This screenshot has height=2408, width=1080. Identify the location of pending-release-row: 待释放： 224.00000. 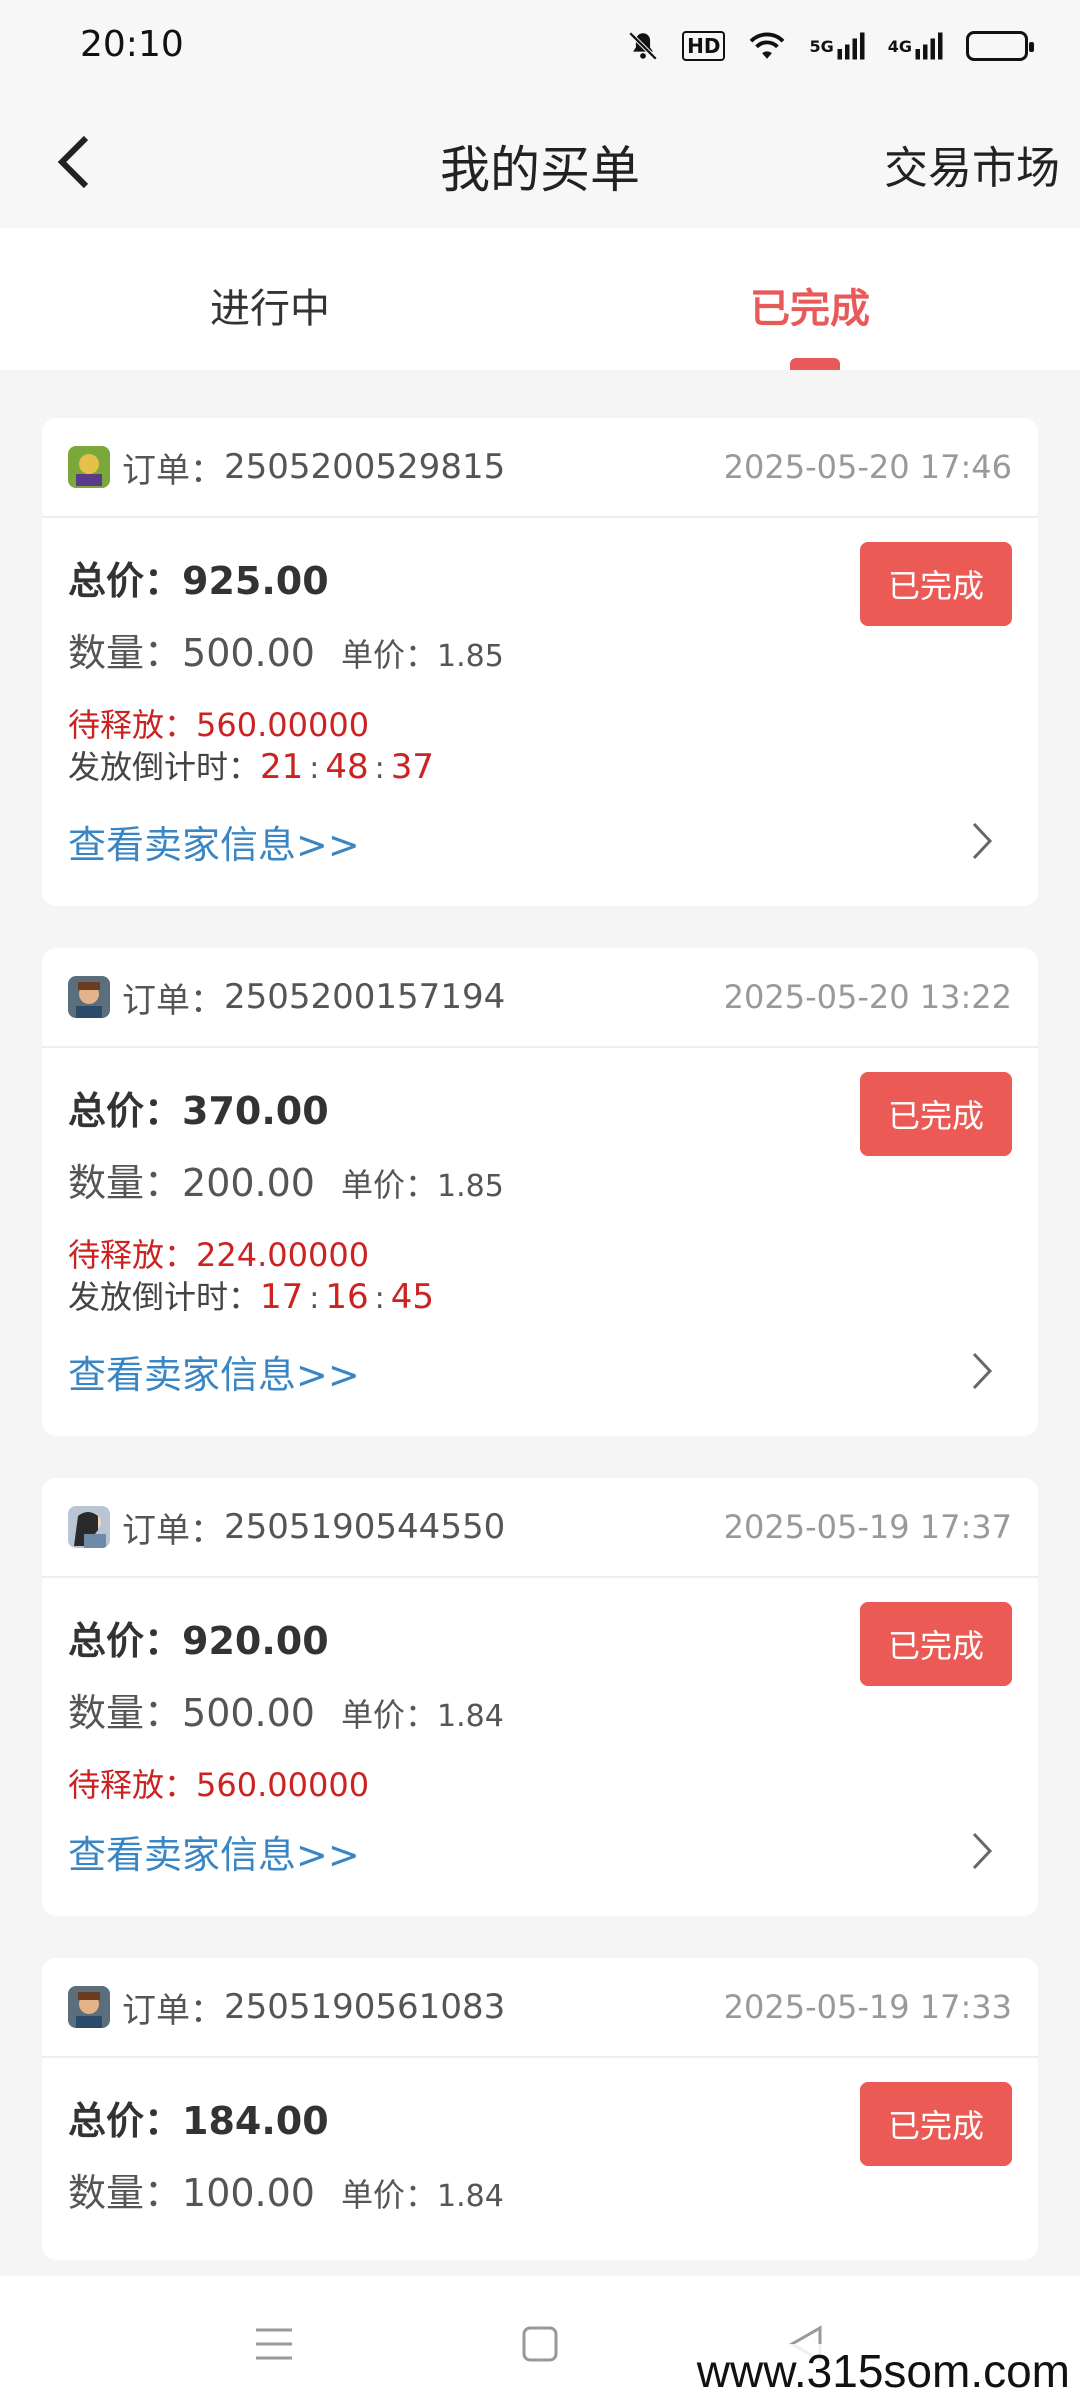
(540, 1248).